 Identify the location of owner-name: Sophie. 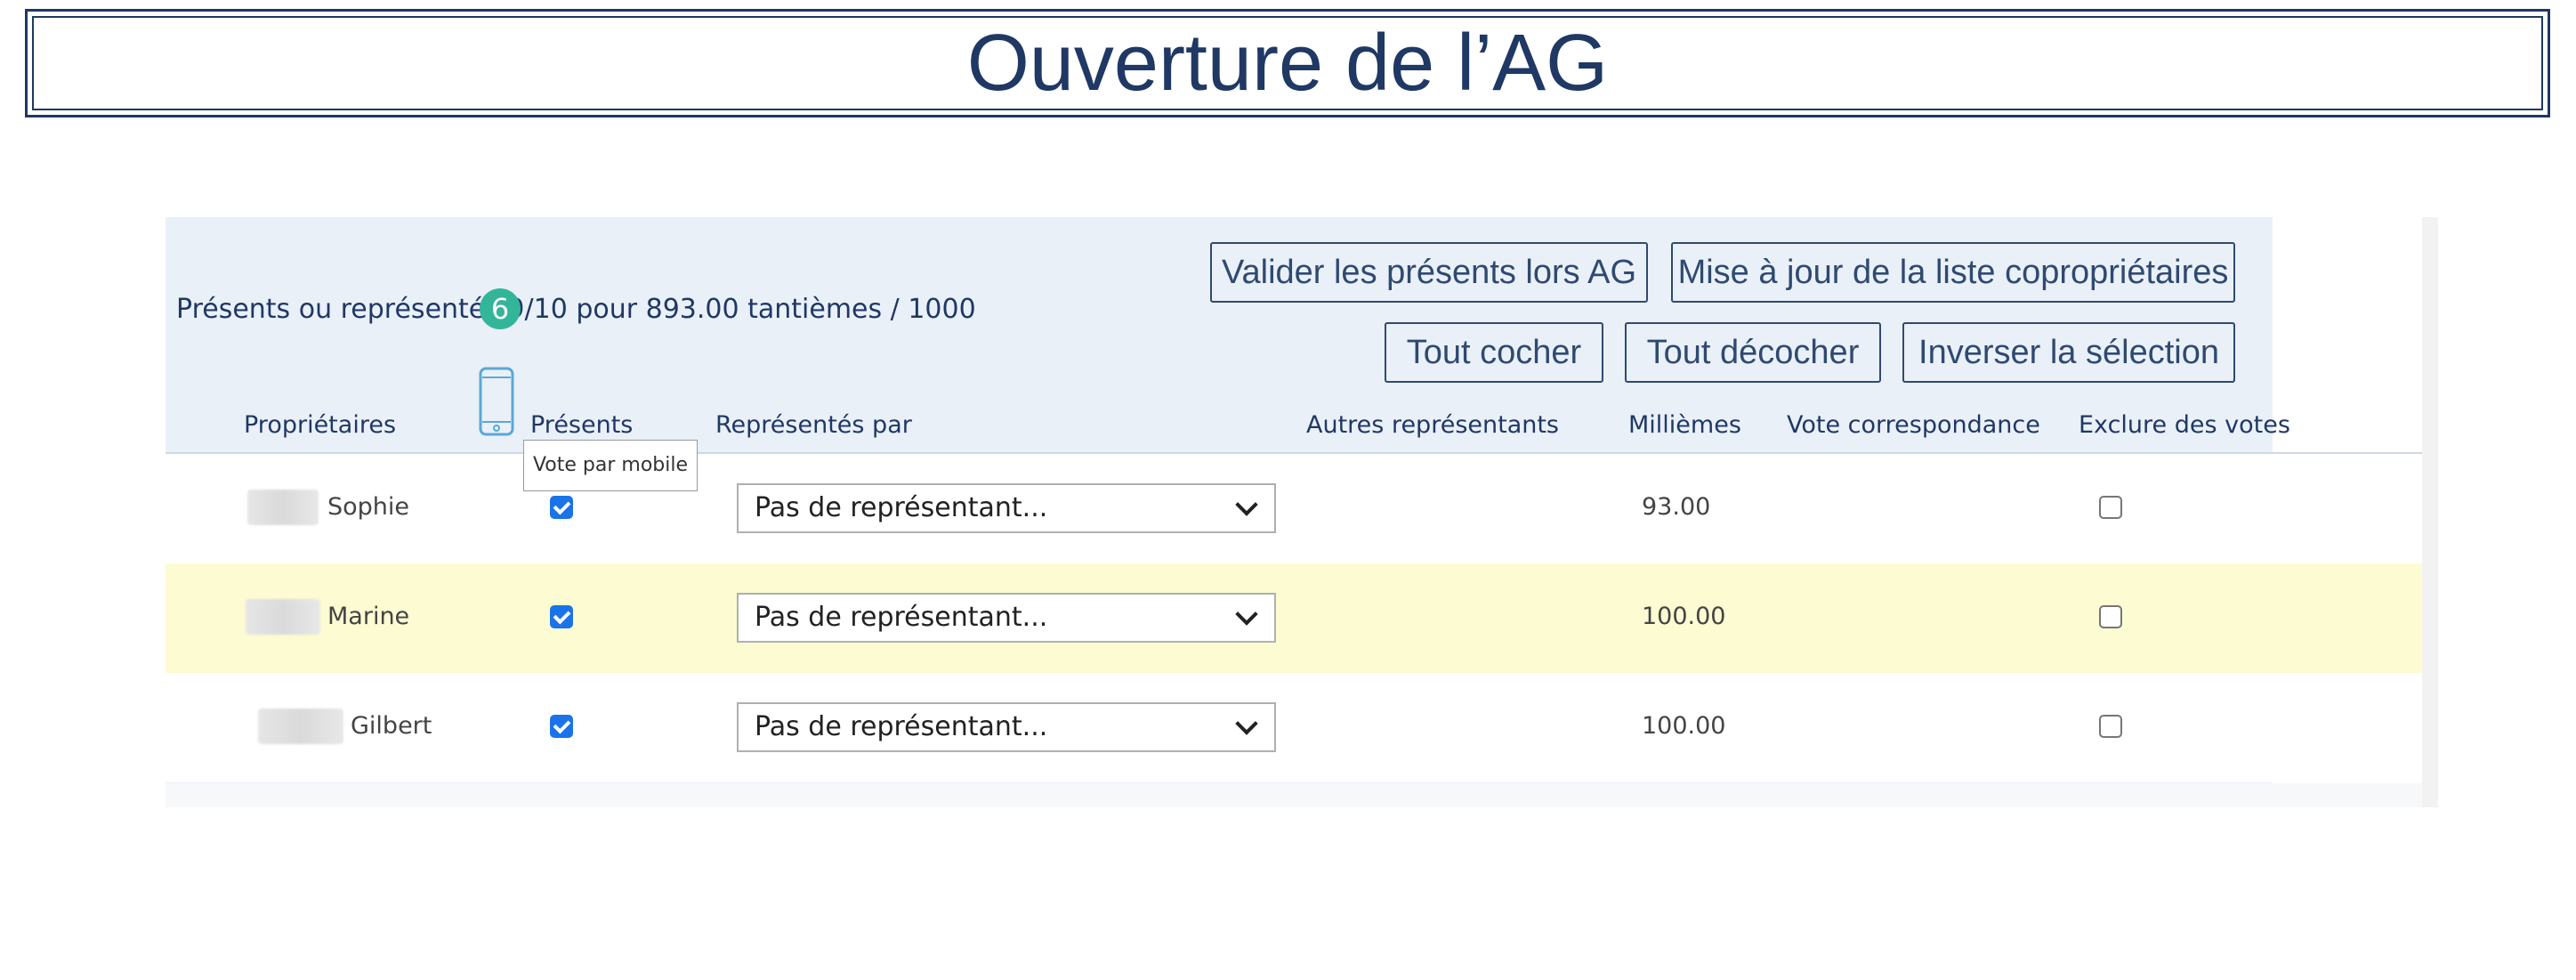
(368, 507).